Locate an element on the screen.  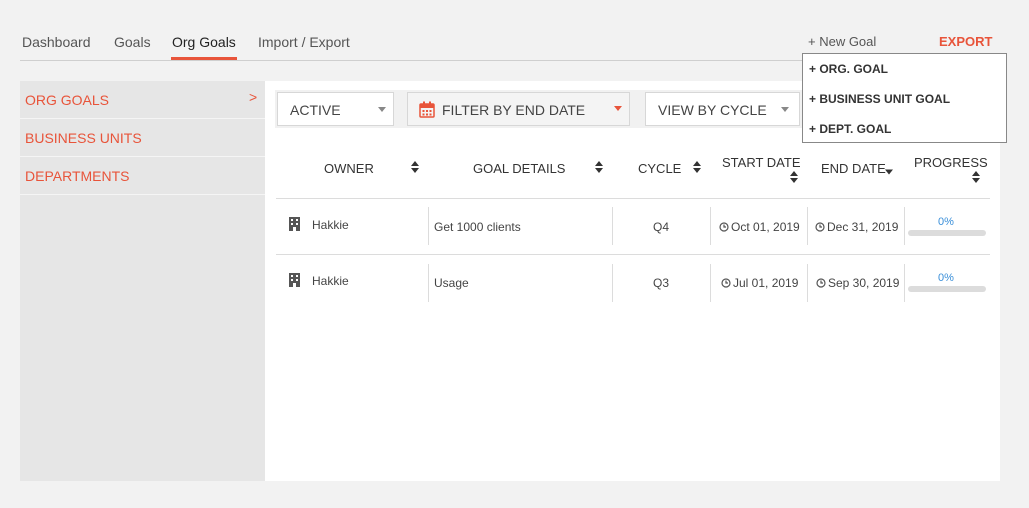
date-filter-value: FILTER BY END DATE is located at coordinates (514, 110).